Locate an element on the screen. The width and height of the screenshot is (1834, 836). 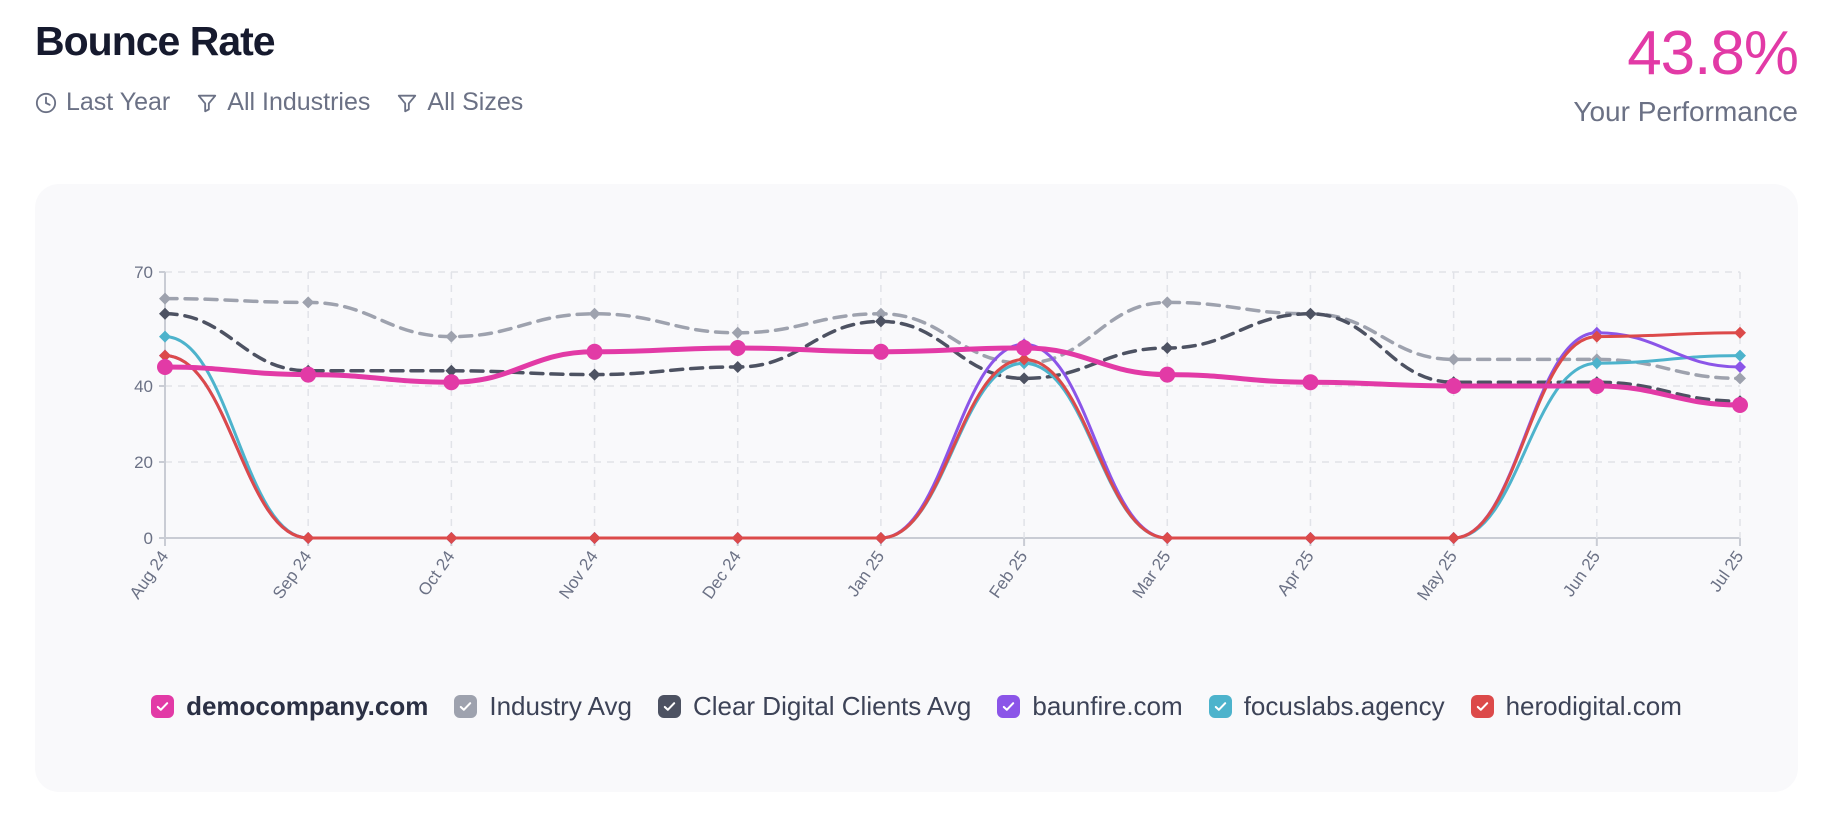
x-tick-label: Mar 25 is located at coordinates (1152, 574).